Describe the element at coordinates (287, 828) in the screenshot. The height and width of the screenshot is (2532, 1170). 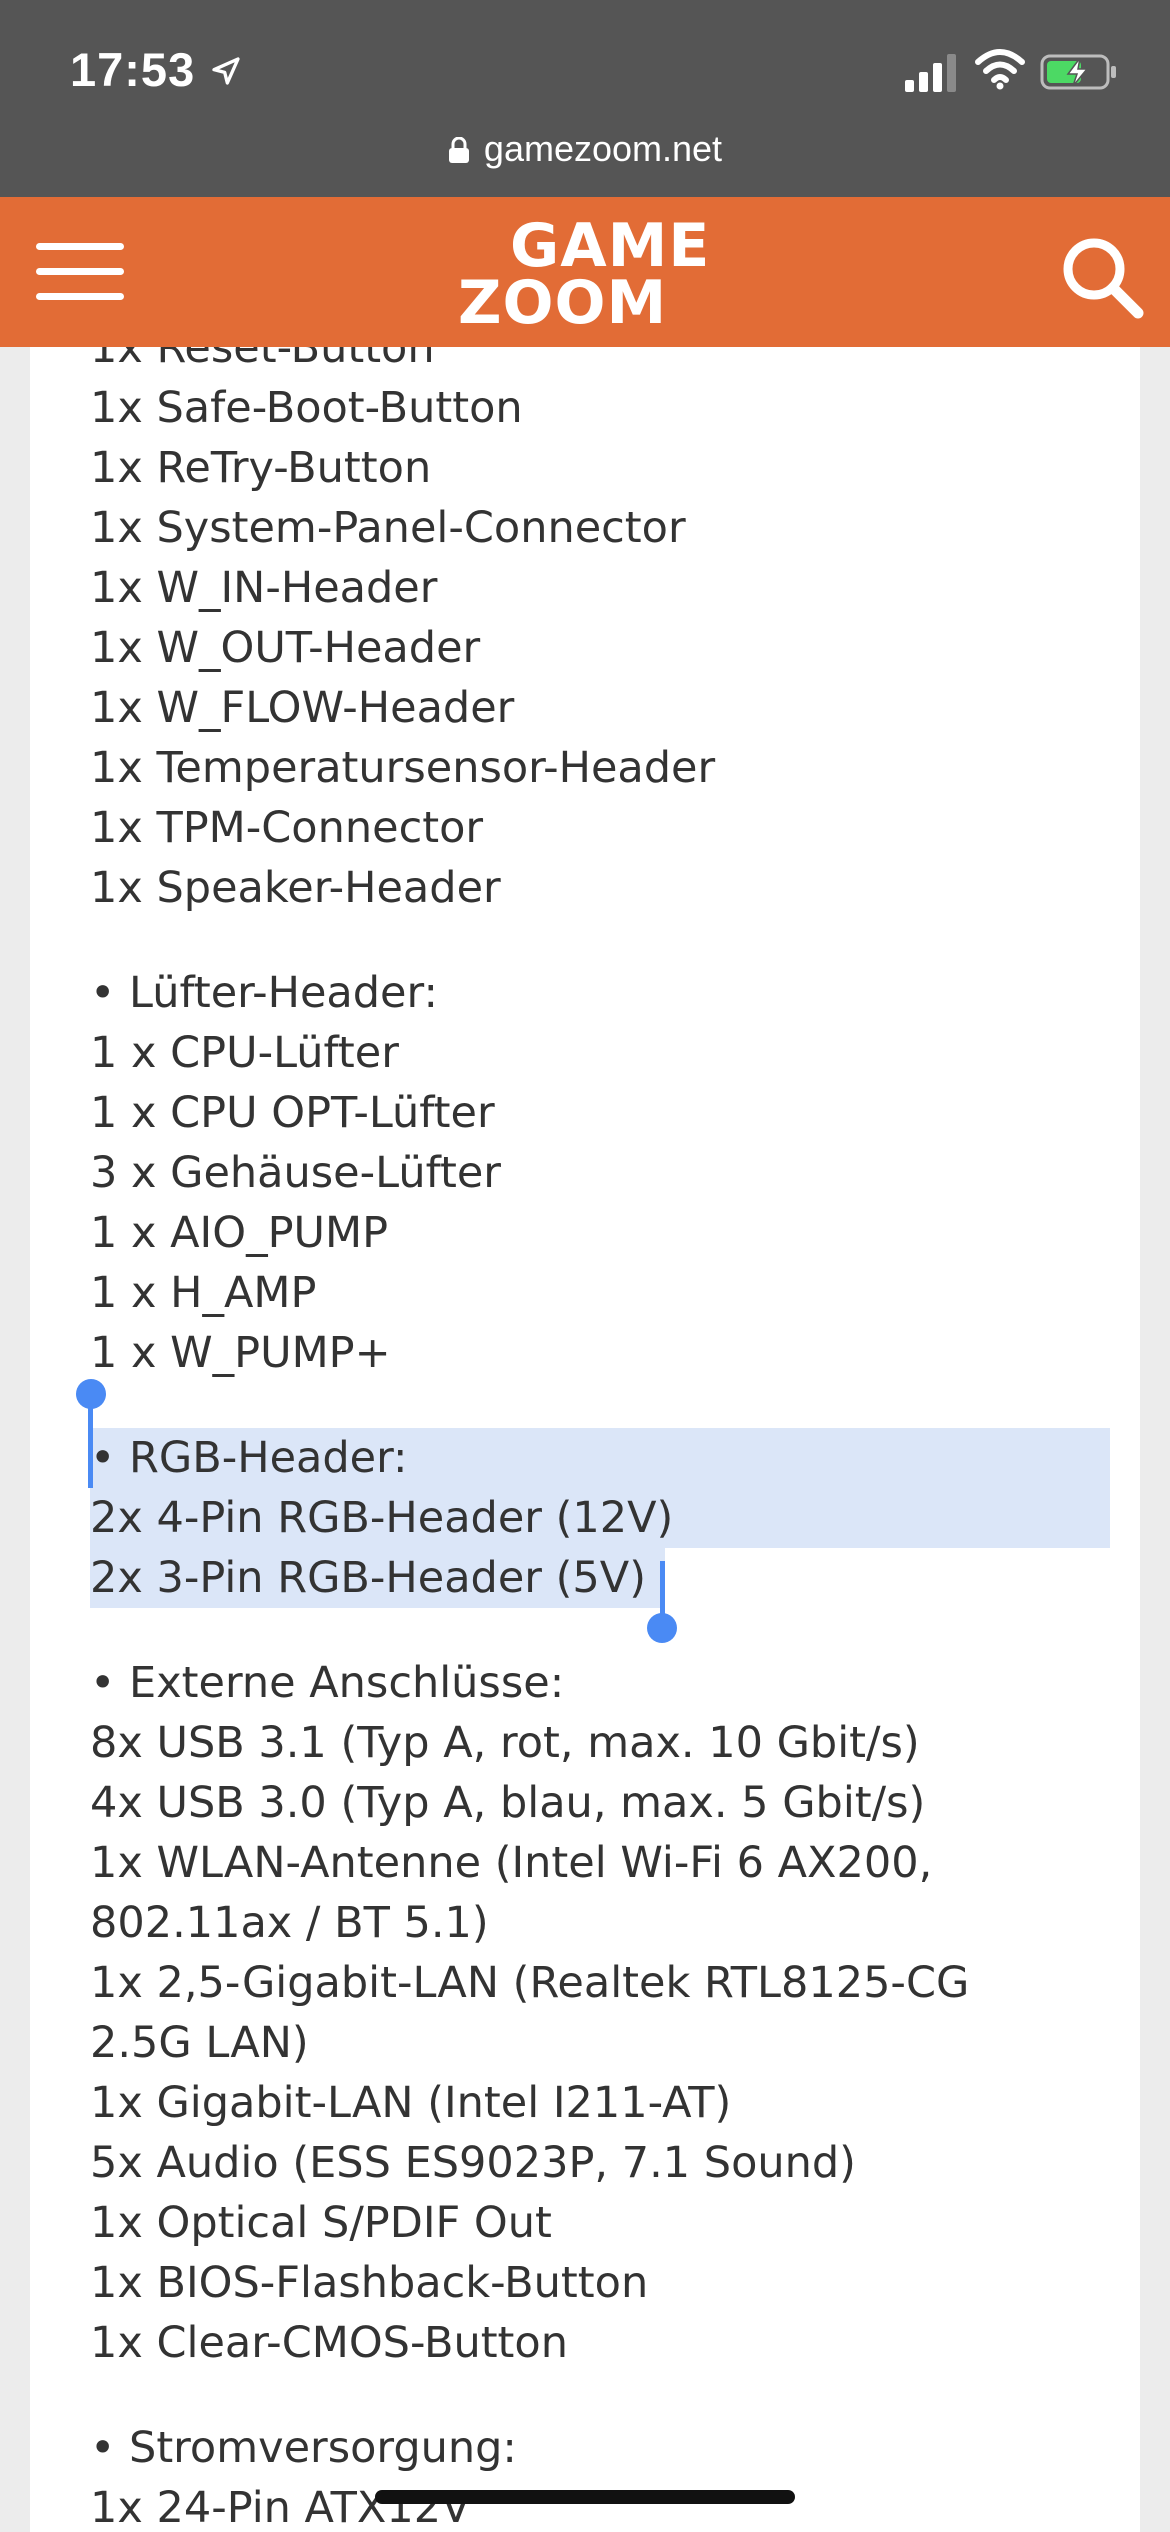
I see `list-item: 1x TPM-Connector` at that location.